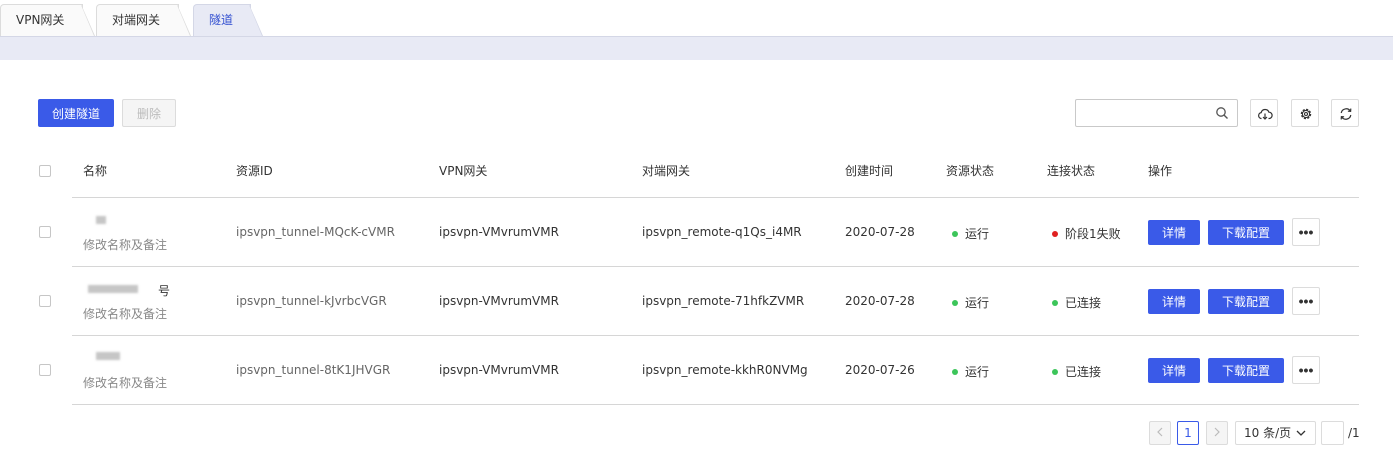 This screenshot has height=456, width=1393. What do you see at coordinates (221, 20) in the screenshot?
I see `tab-label: 隧道` at bounding box center [221, 20].